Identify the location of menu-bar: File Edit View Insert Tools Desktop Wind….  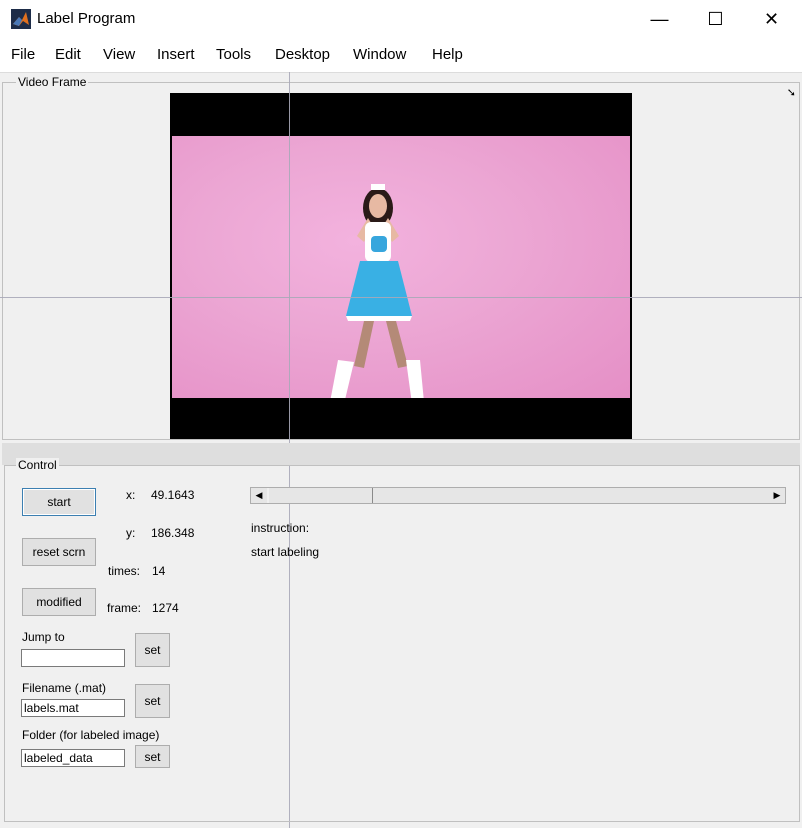
(401, 68).